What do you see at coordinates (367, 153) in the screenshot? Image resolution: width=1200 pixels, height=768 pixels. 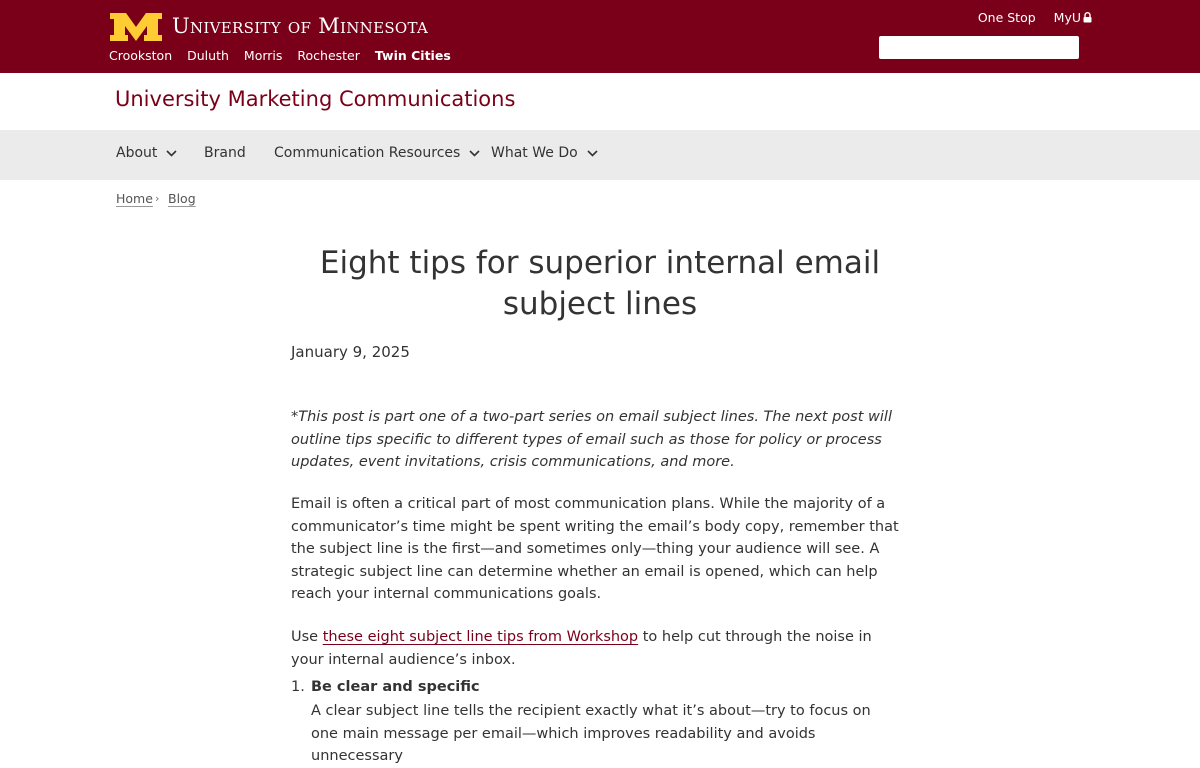 I see `nav-item-label: Communication Resources` at bounding box center [367, 153].